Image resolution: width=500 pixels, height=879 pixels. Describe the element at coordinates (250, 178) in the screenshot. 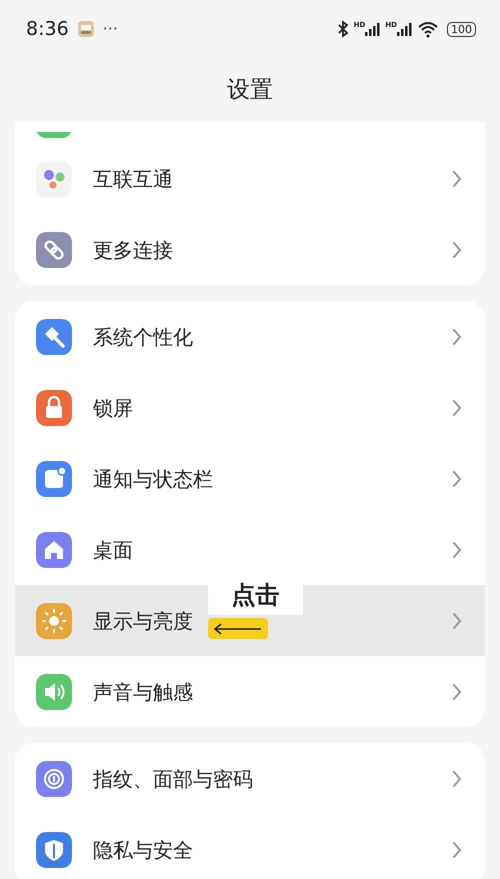

I see `settings-row: 互联互通` at that location.